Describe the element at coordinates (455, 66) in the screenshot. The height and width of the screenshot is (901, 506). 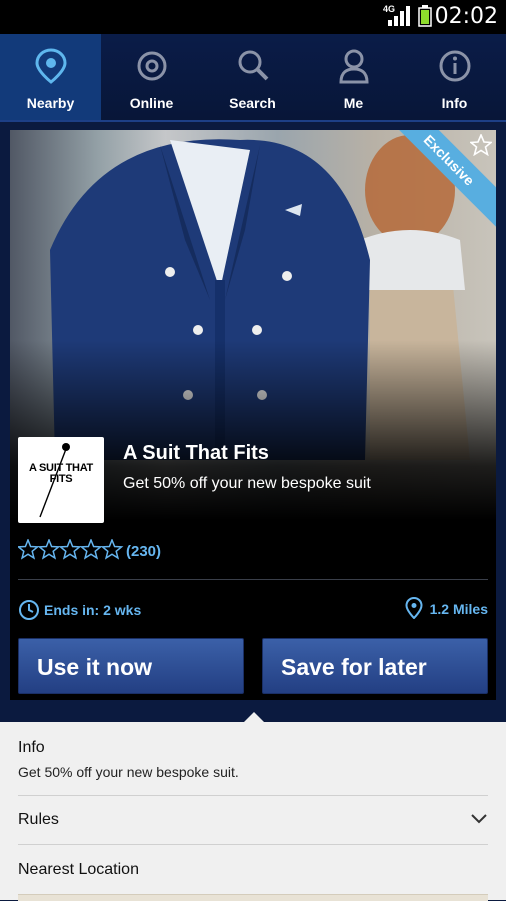
I see `info-icon` at that location.